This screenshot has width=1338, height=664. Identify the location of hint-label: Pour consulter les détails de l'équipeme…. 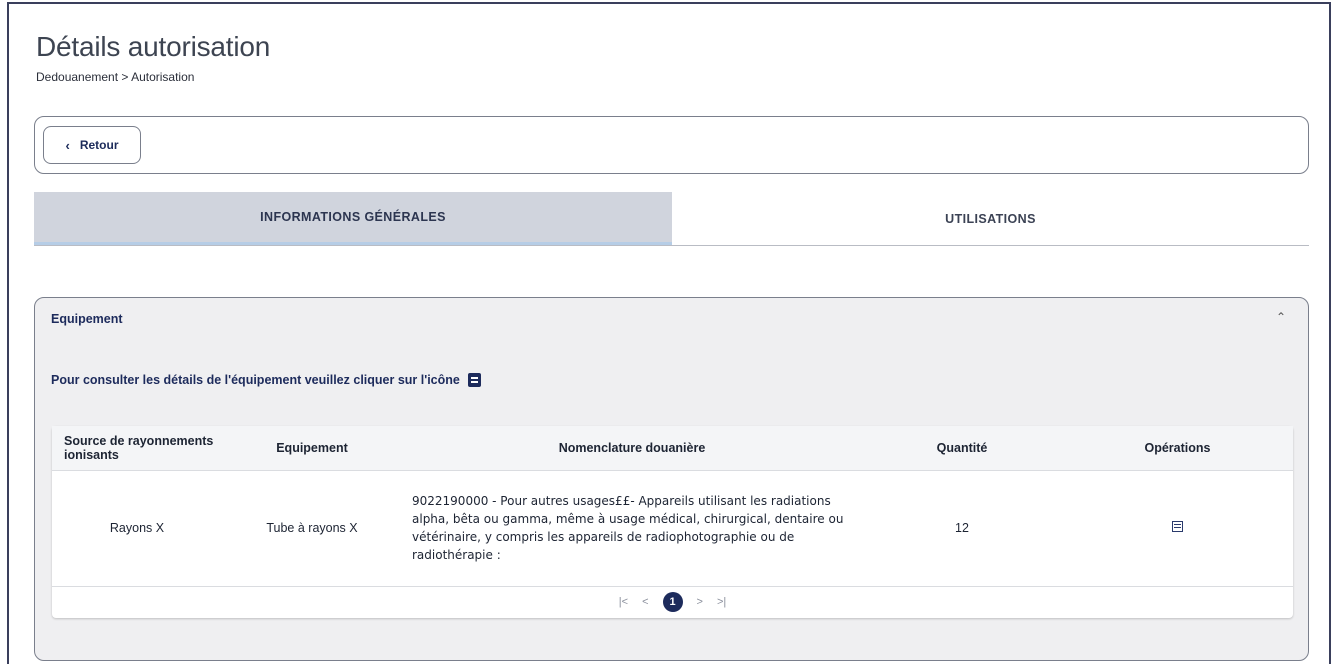
(255, 380).